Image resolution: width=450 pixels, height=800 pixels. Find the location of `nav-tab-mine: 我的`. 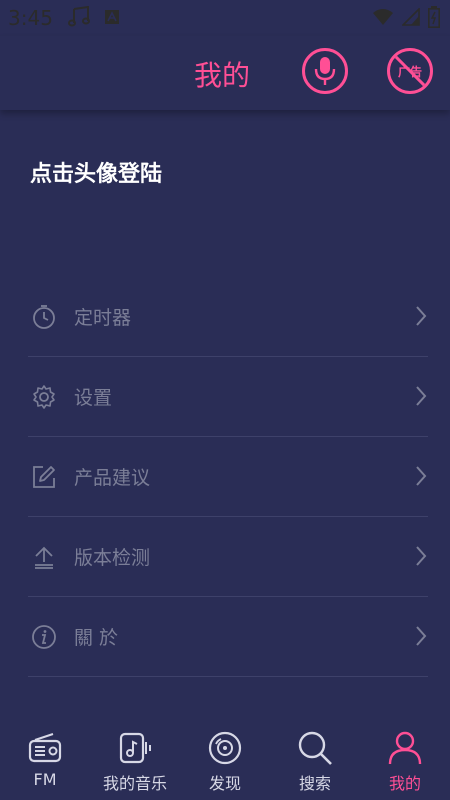

nav-tab-mine: 我的 is located at coordinates (405, 760).